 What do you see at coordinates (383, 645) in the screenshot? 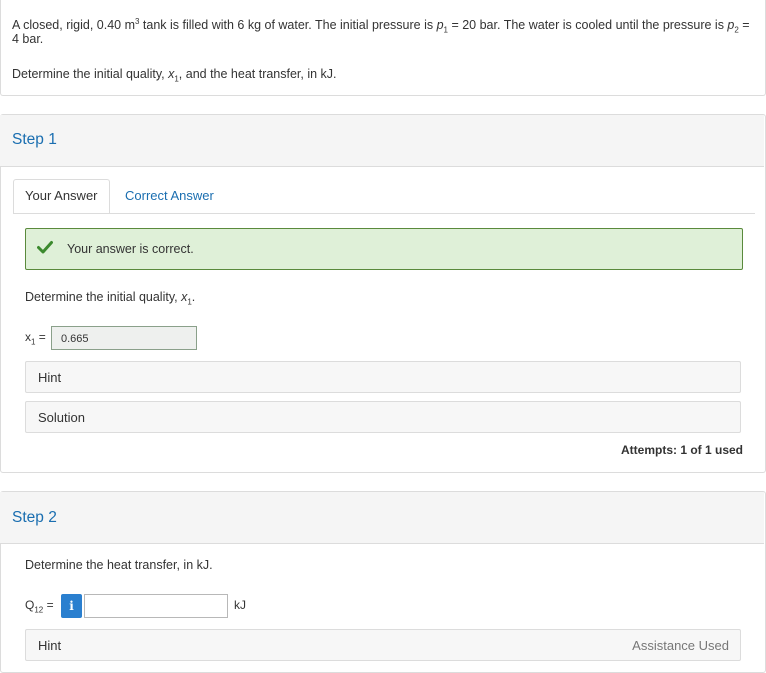
I see `step2-hint-accordion: Hint Assistance Used` at bounding box center [383, 645].